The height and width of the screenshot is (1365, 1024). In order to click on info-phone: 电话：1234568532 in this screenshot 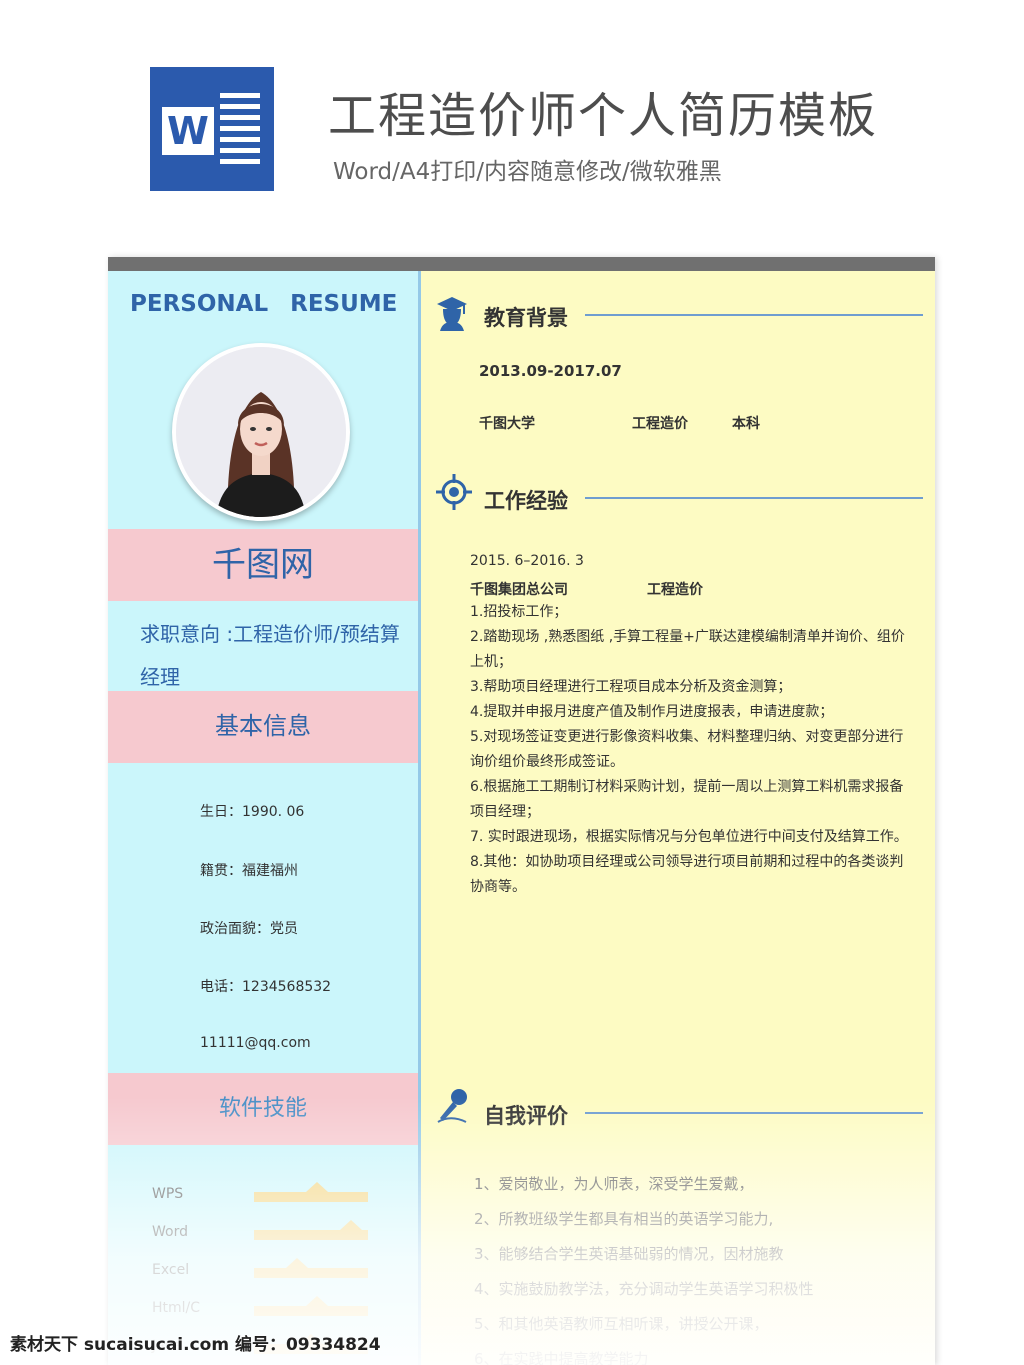, I will do `click(266, 987)`.